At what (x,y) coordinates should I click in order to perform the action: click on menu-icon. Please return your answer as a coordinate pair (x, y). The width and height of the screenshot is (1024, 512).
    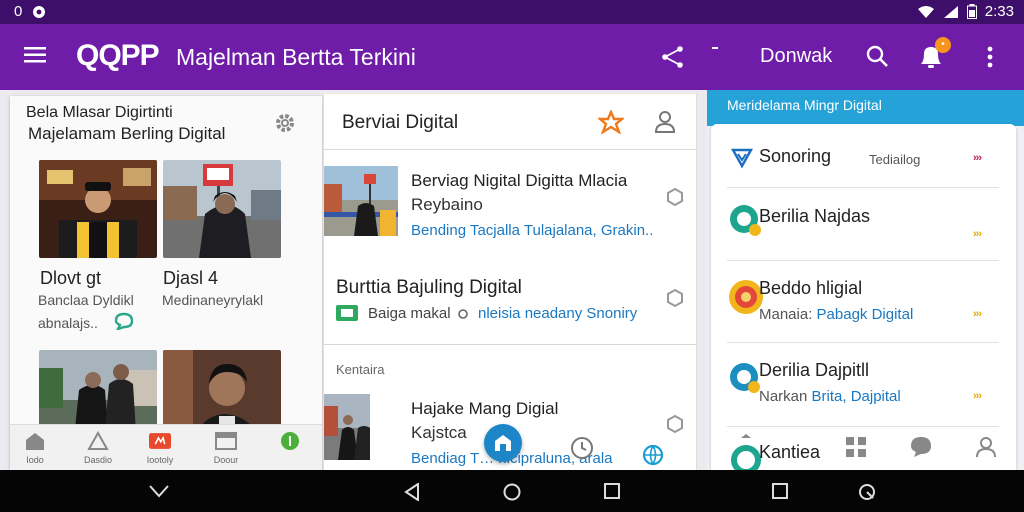
    Looking at the image, I should click on (37, 57).